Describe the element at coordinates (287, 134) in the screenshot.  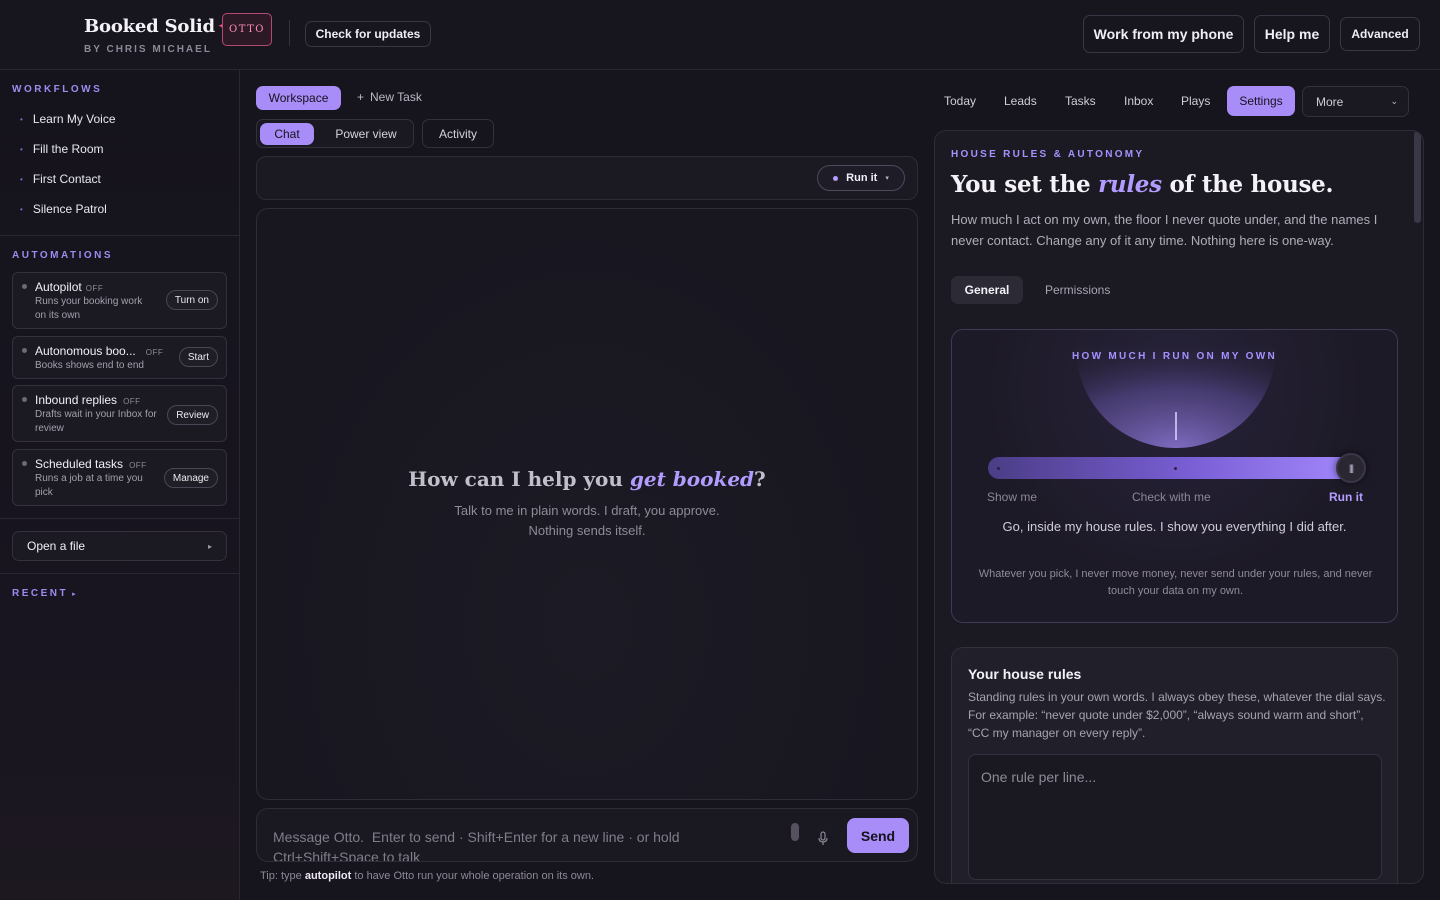
I see `tab-chat: Chat` at that location.